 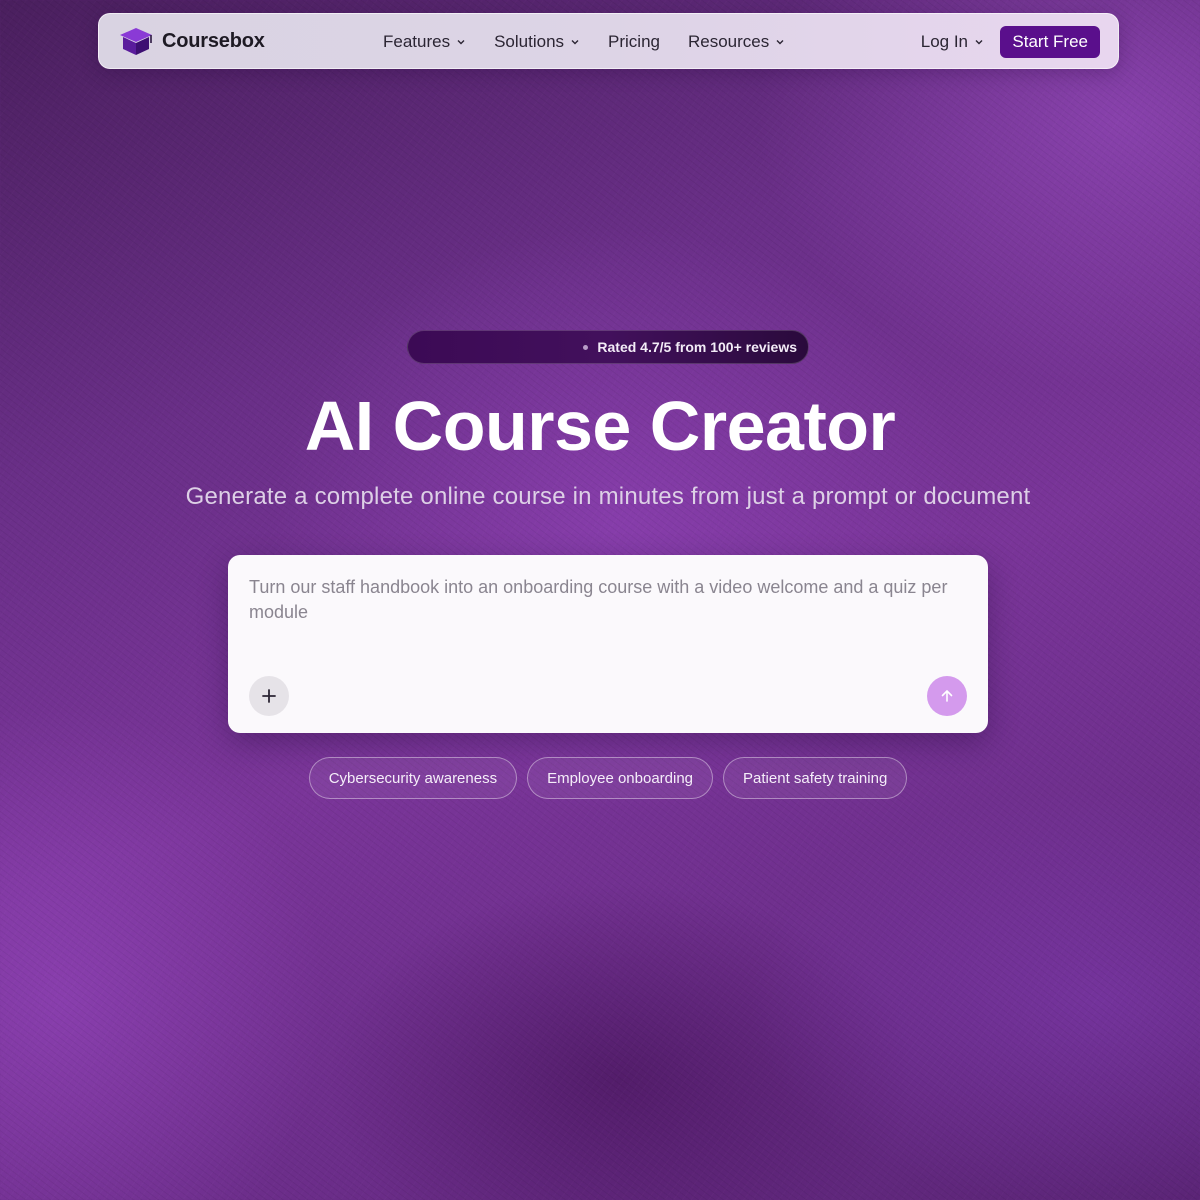 I want to click on hero-title: AI Course Creator, so click(x=600, y=426).